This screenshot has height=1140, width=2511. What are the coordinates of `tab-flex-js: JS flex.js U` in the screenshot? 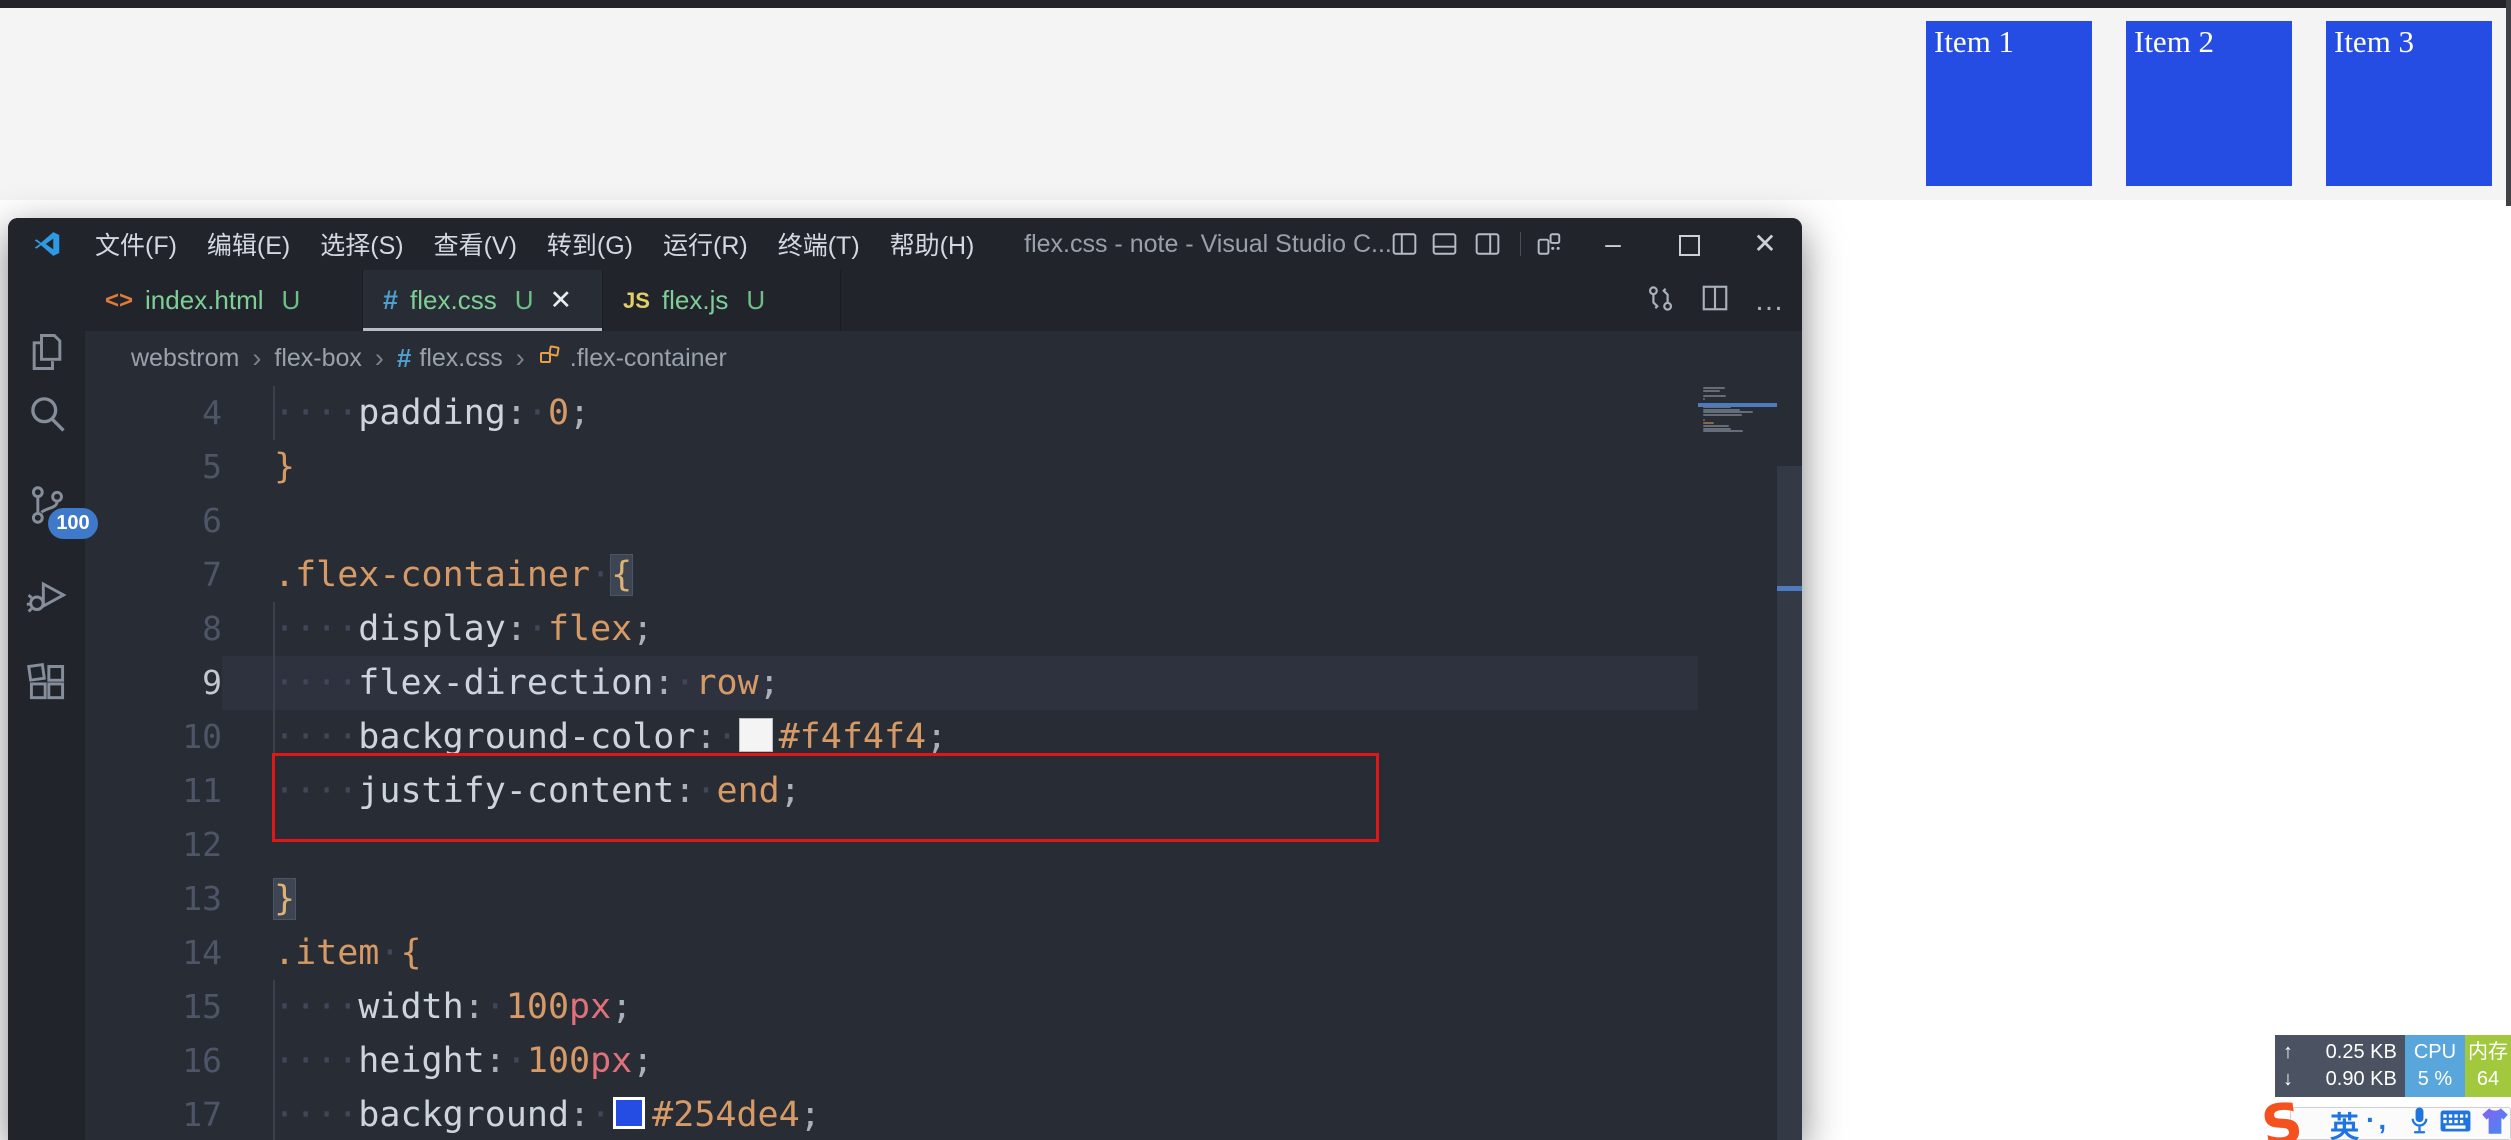 It's located at (722, 300).